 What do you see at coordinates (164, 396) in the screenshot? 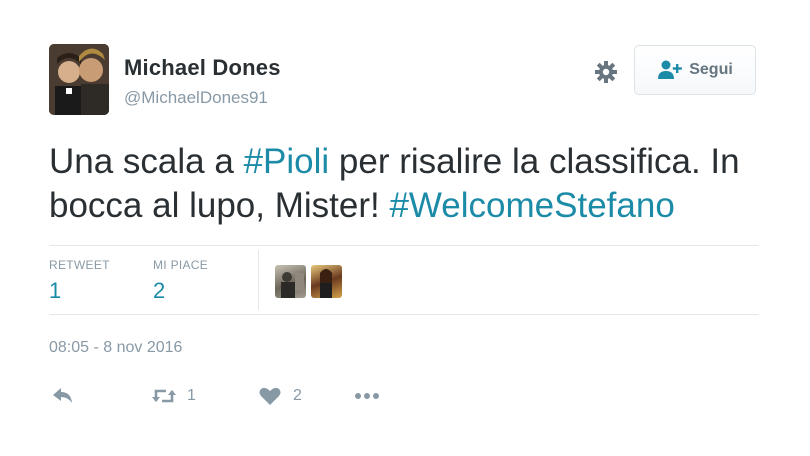
I see `retweet-icon` at bounding box center [164, 396].